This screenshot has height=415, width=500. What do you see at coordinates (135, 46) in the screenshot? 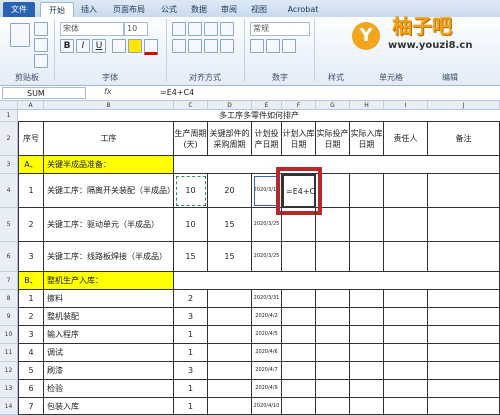
I see `fill-color-icon` at bounding box center [135, 46].